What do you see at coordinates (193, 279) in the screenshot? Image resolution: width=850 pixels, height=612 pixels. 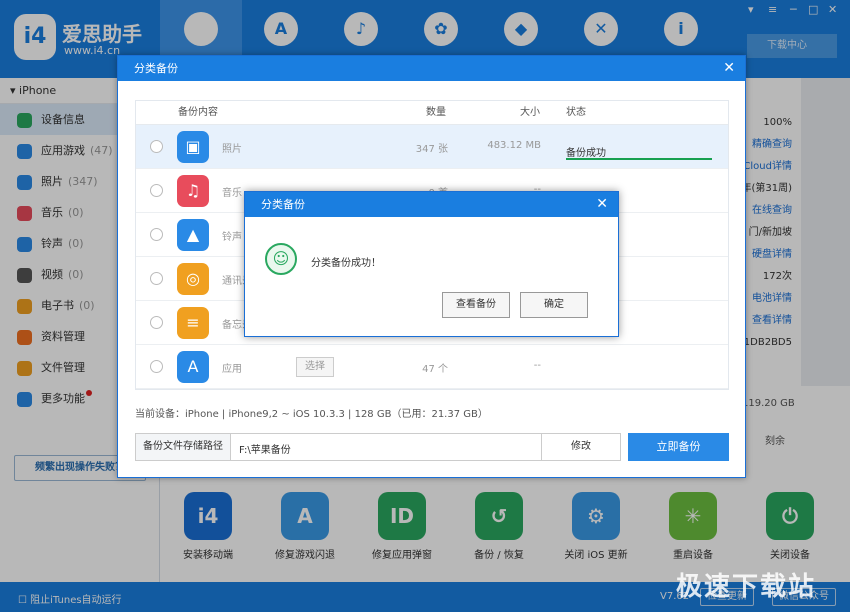 I see `category-icon: ◎` at bounding box center [193, 279].